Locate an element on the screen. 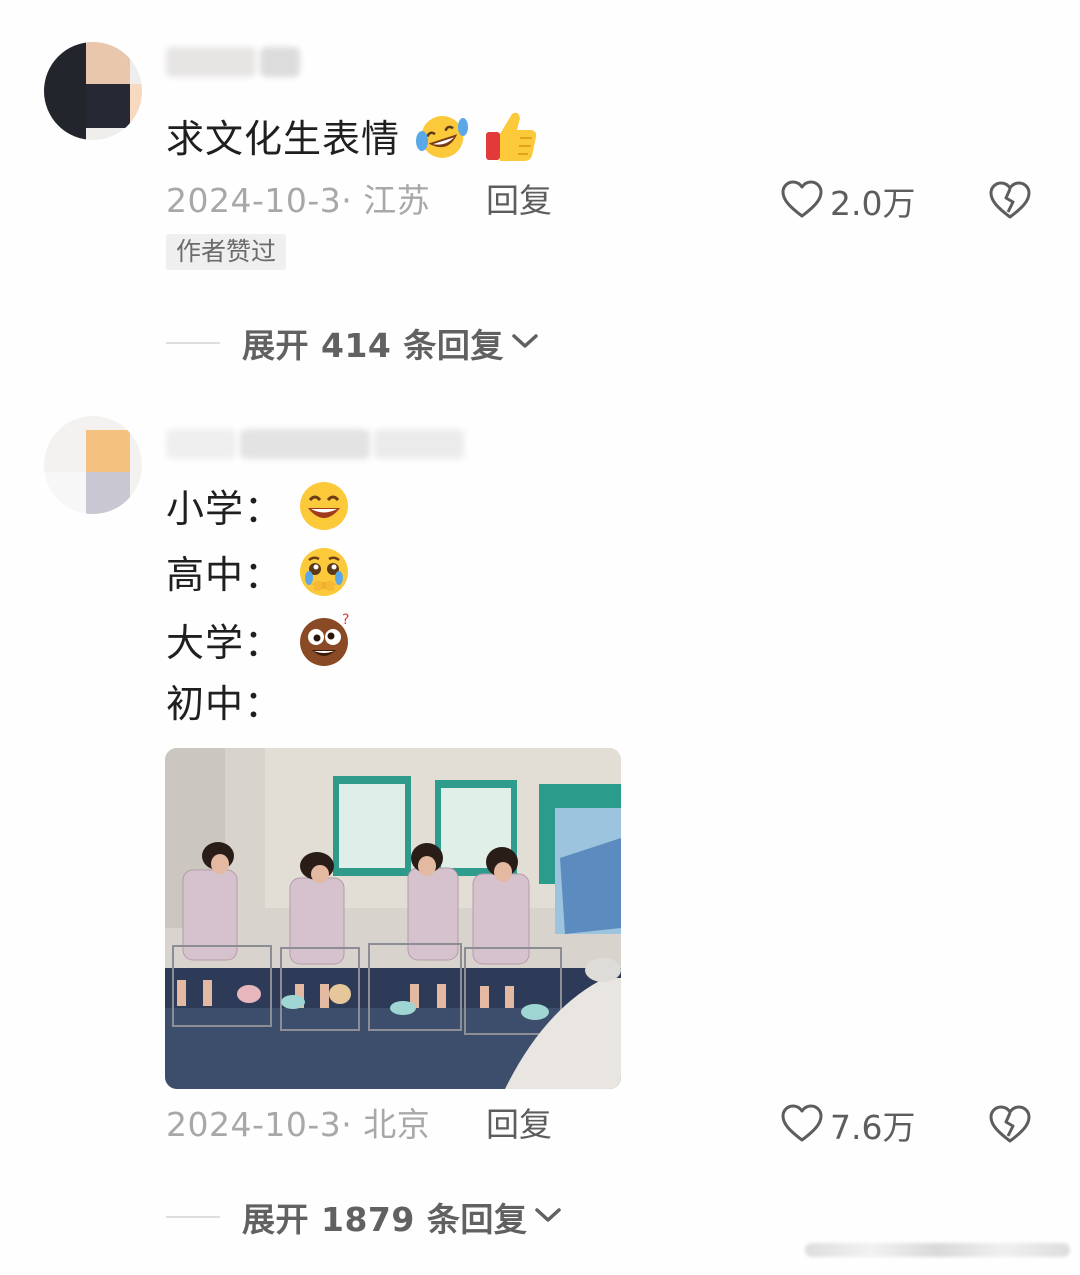  like-button: 2.0万 is located at coordinates (847, 201).